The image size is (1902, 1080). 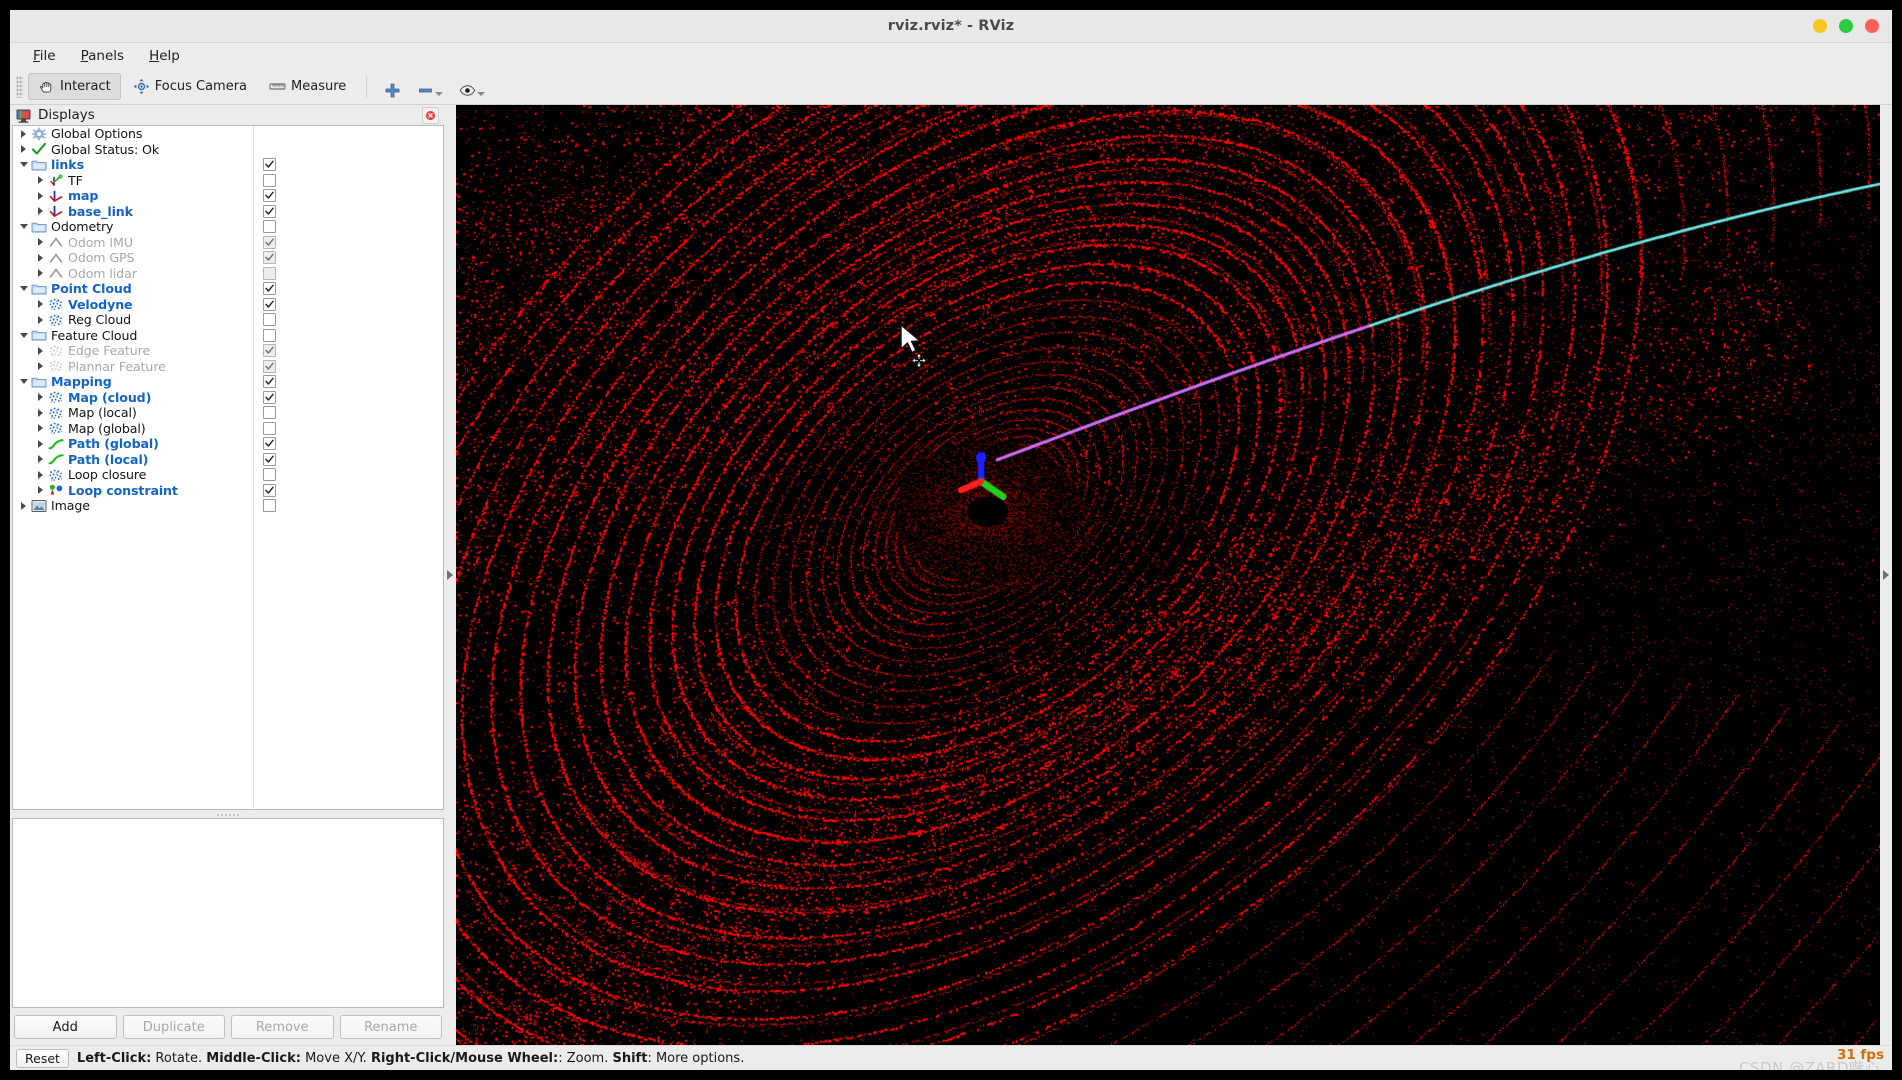 What do you see at coordinates (1872, 26) in the screenshot?
I see `close-button` at bounding box center [1872, 26].